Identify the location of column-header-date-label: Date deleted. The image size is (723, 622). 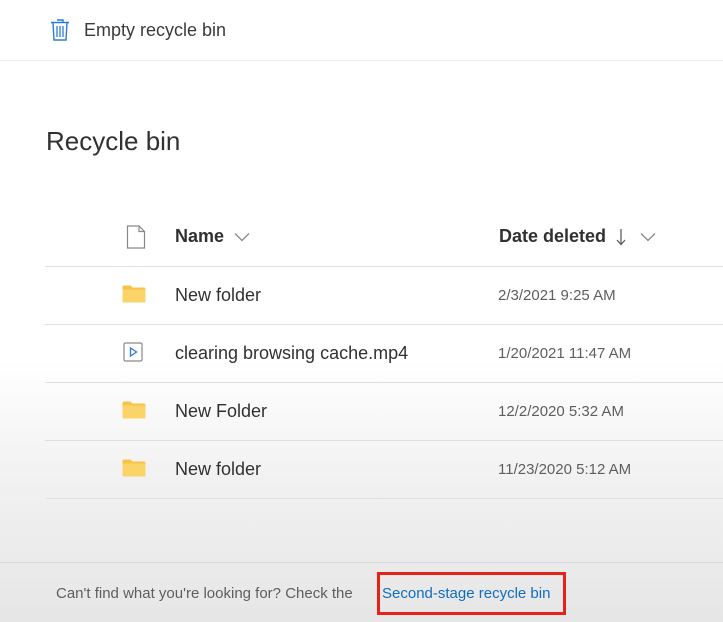
(553, 236).